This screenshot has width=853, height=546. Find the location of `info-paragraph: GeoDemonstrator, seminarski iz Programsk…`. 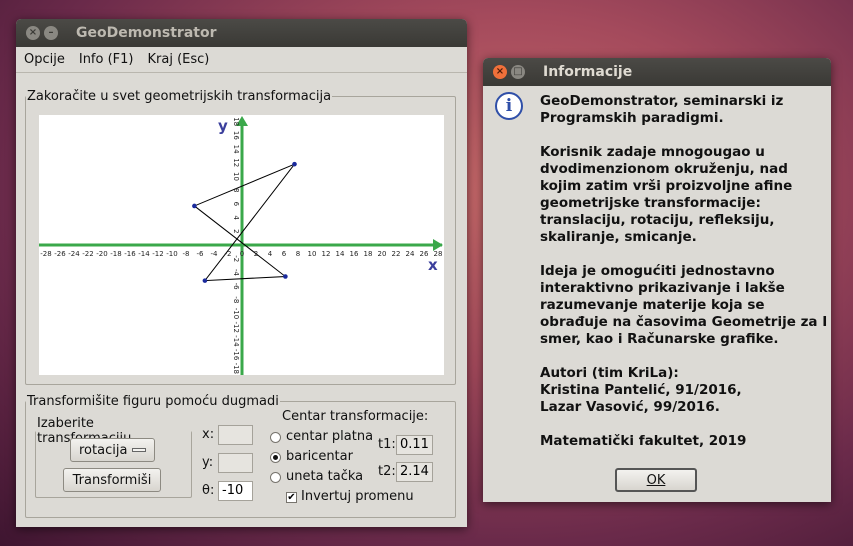

info-paragraph: GeoDemonstrator, seminarski iz Programsk… is located at coordinates (662, 109).